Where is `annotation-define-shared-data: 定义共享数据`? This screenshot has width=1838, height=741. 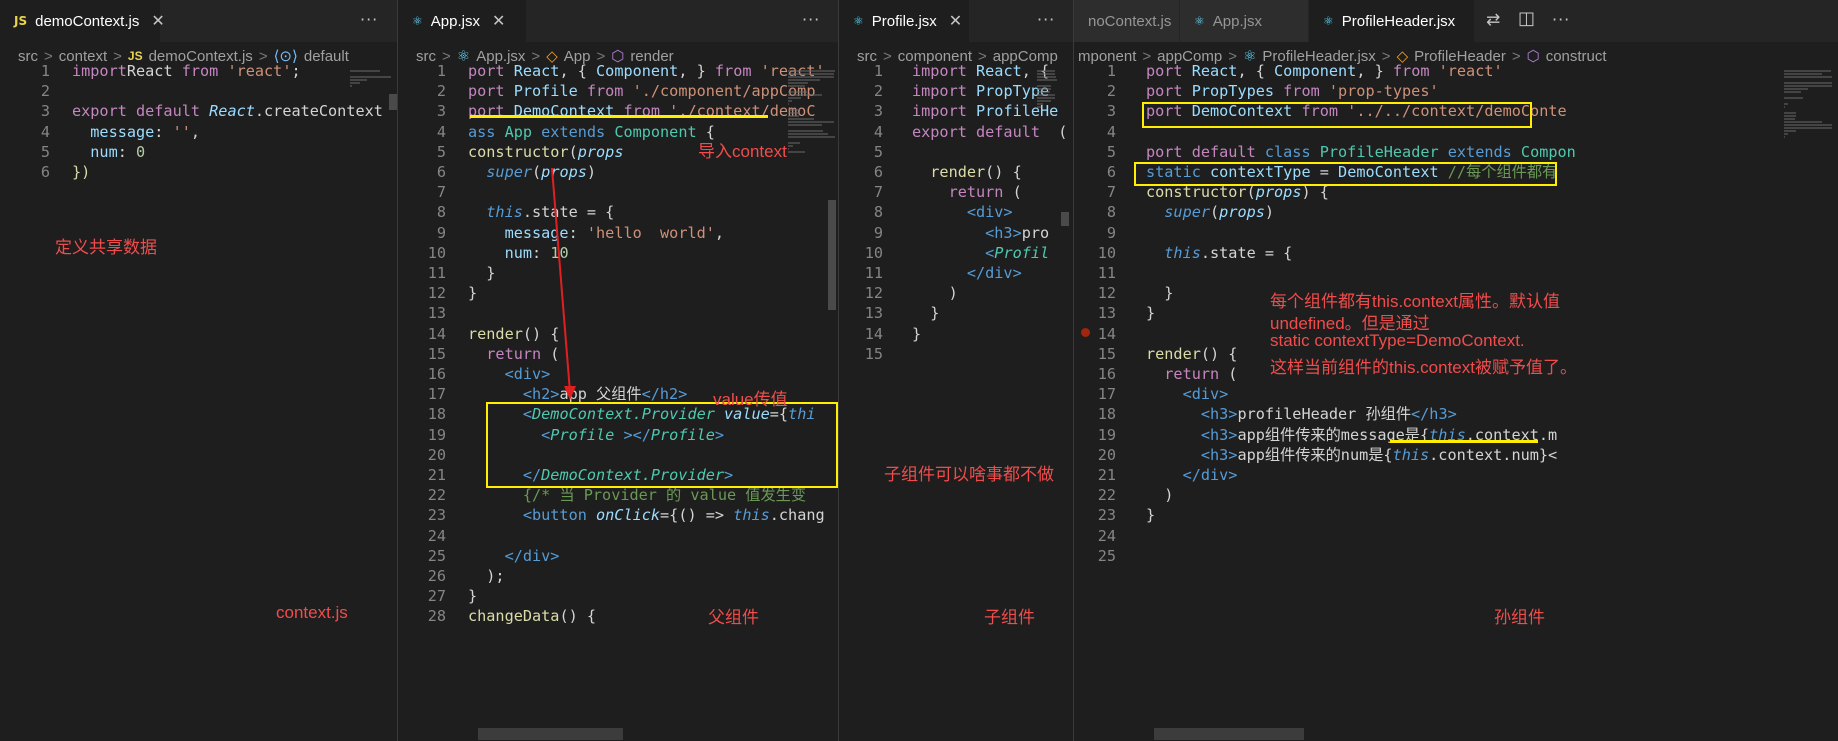 annotation-define-shared-data: 定义共享数据 is located at coordinates (106, 247).